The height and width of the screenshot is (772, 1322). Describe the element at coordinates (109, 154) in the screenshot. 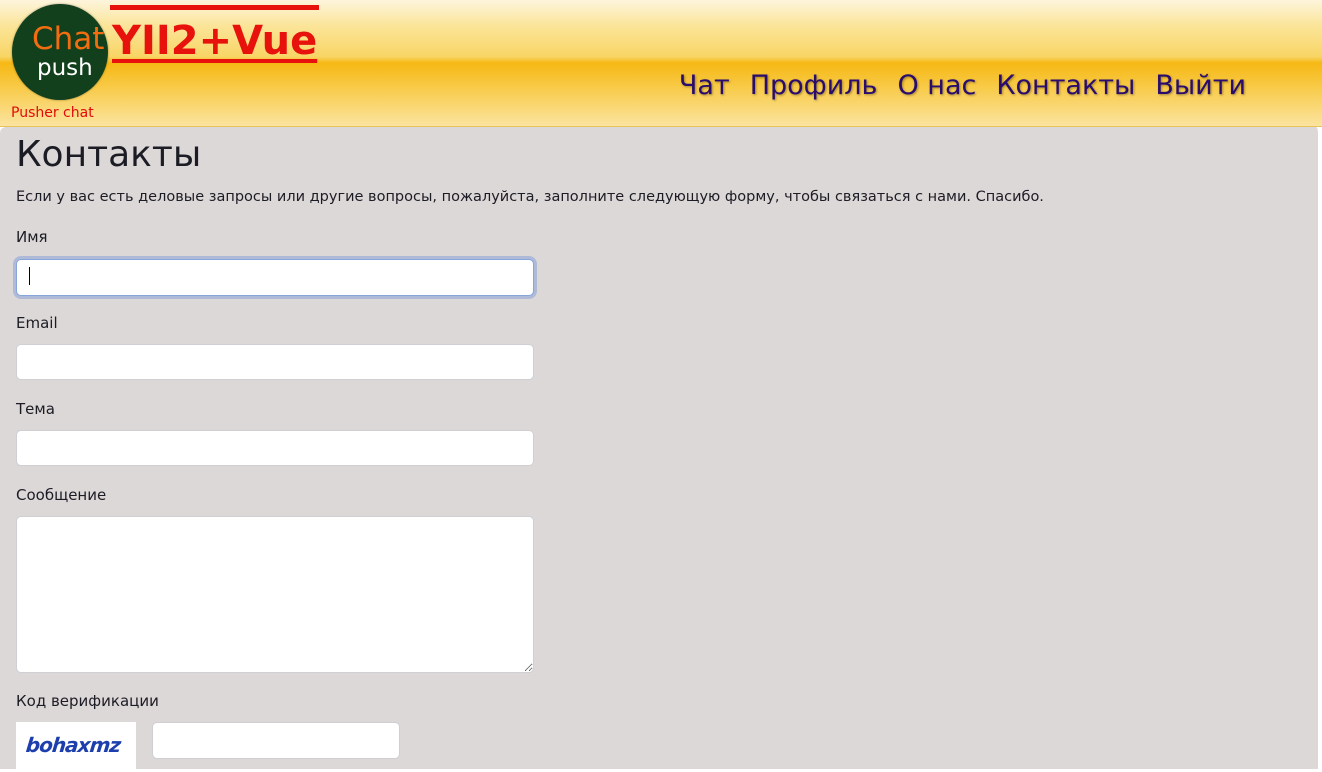

I see `page-title: Контакты` at that location.